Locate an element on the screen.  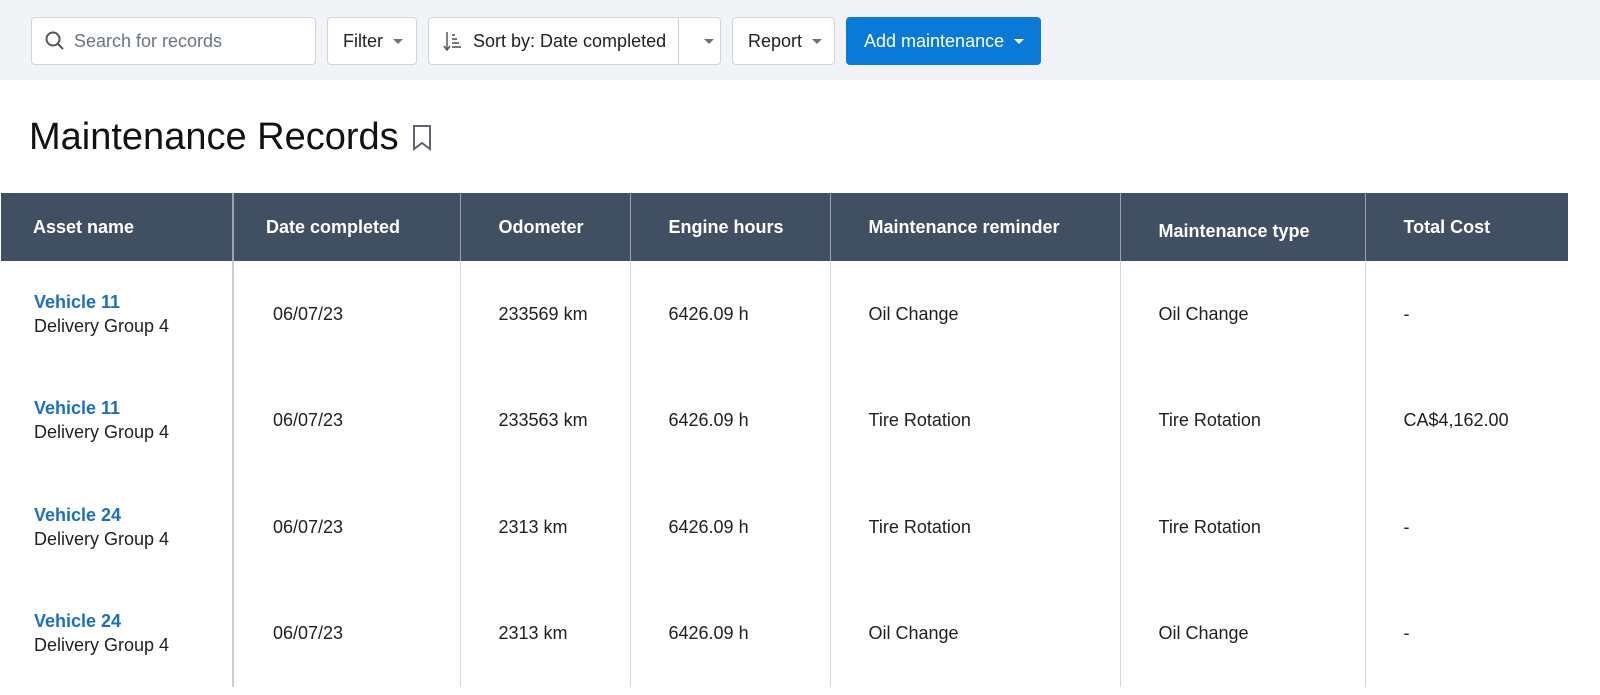
sort-label: Sort by: Date completed is located at coordinates (570, 40).